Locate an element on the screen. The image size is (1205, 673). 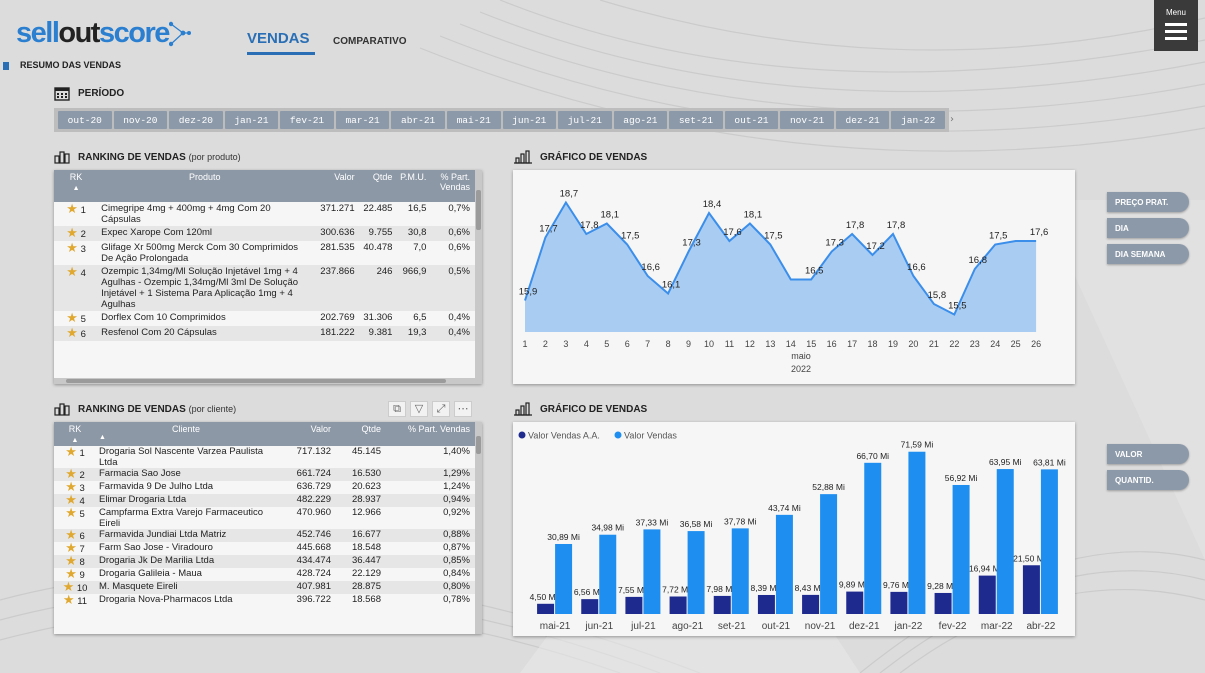
menu-button: Menu is located at coordinates (1176, 25).